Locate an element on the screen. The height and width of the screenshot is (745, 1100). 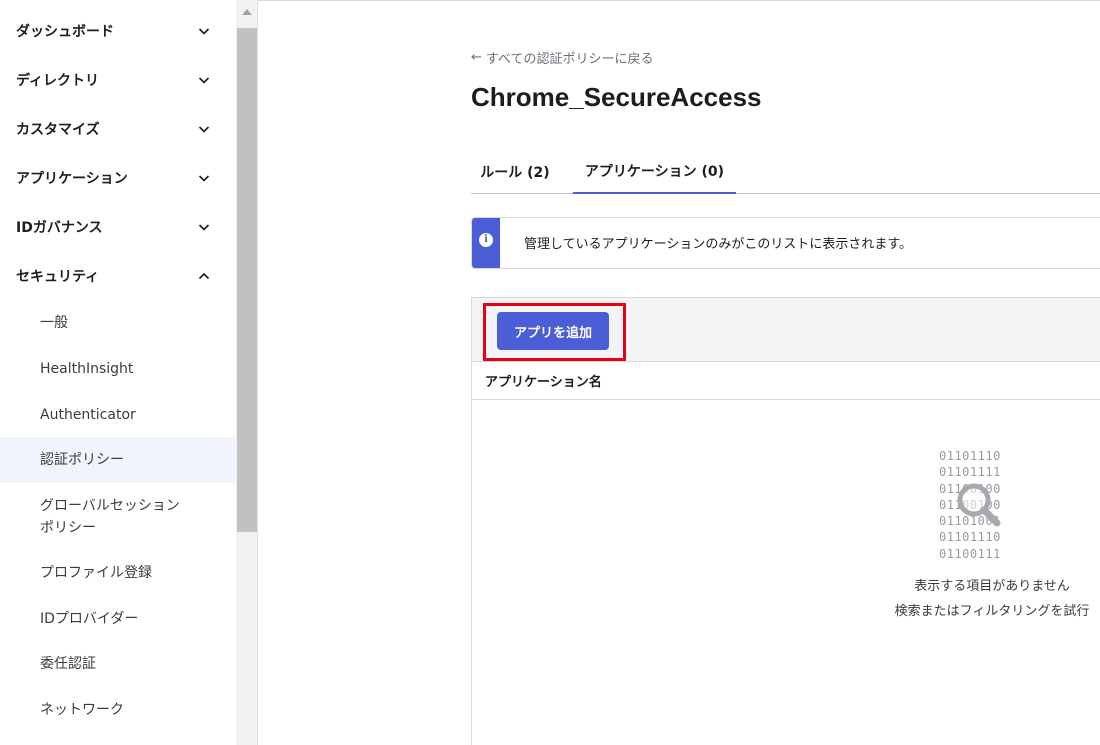
tab-label: ルール (2) is located at coordinates (515, 172).